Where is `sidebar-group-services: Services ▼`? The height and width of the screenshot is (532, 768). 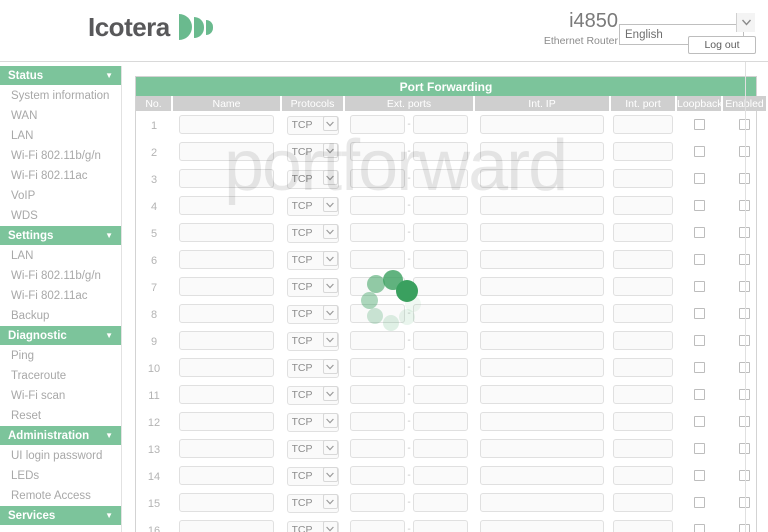
sidebar-group-services: Services ▼ is located at coordinates (60, 515).